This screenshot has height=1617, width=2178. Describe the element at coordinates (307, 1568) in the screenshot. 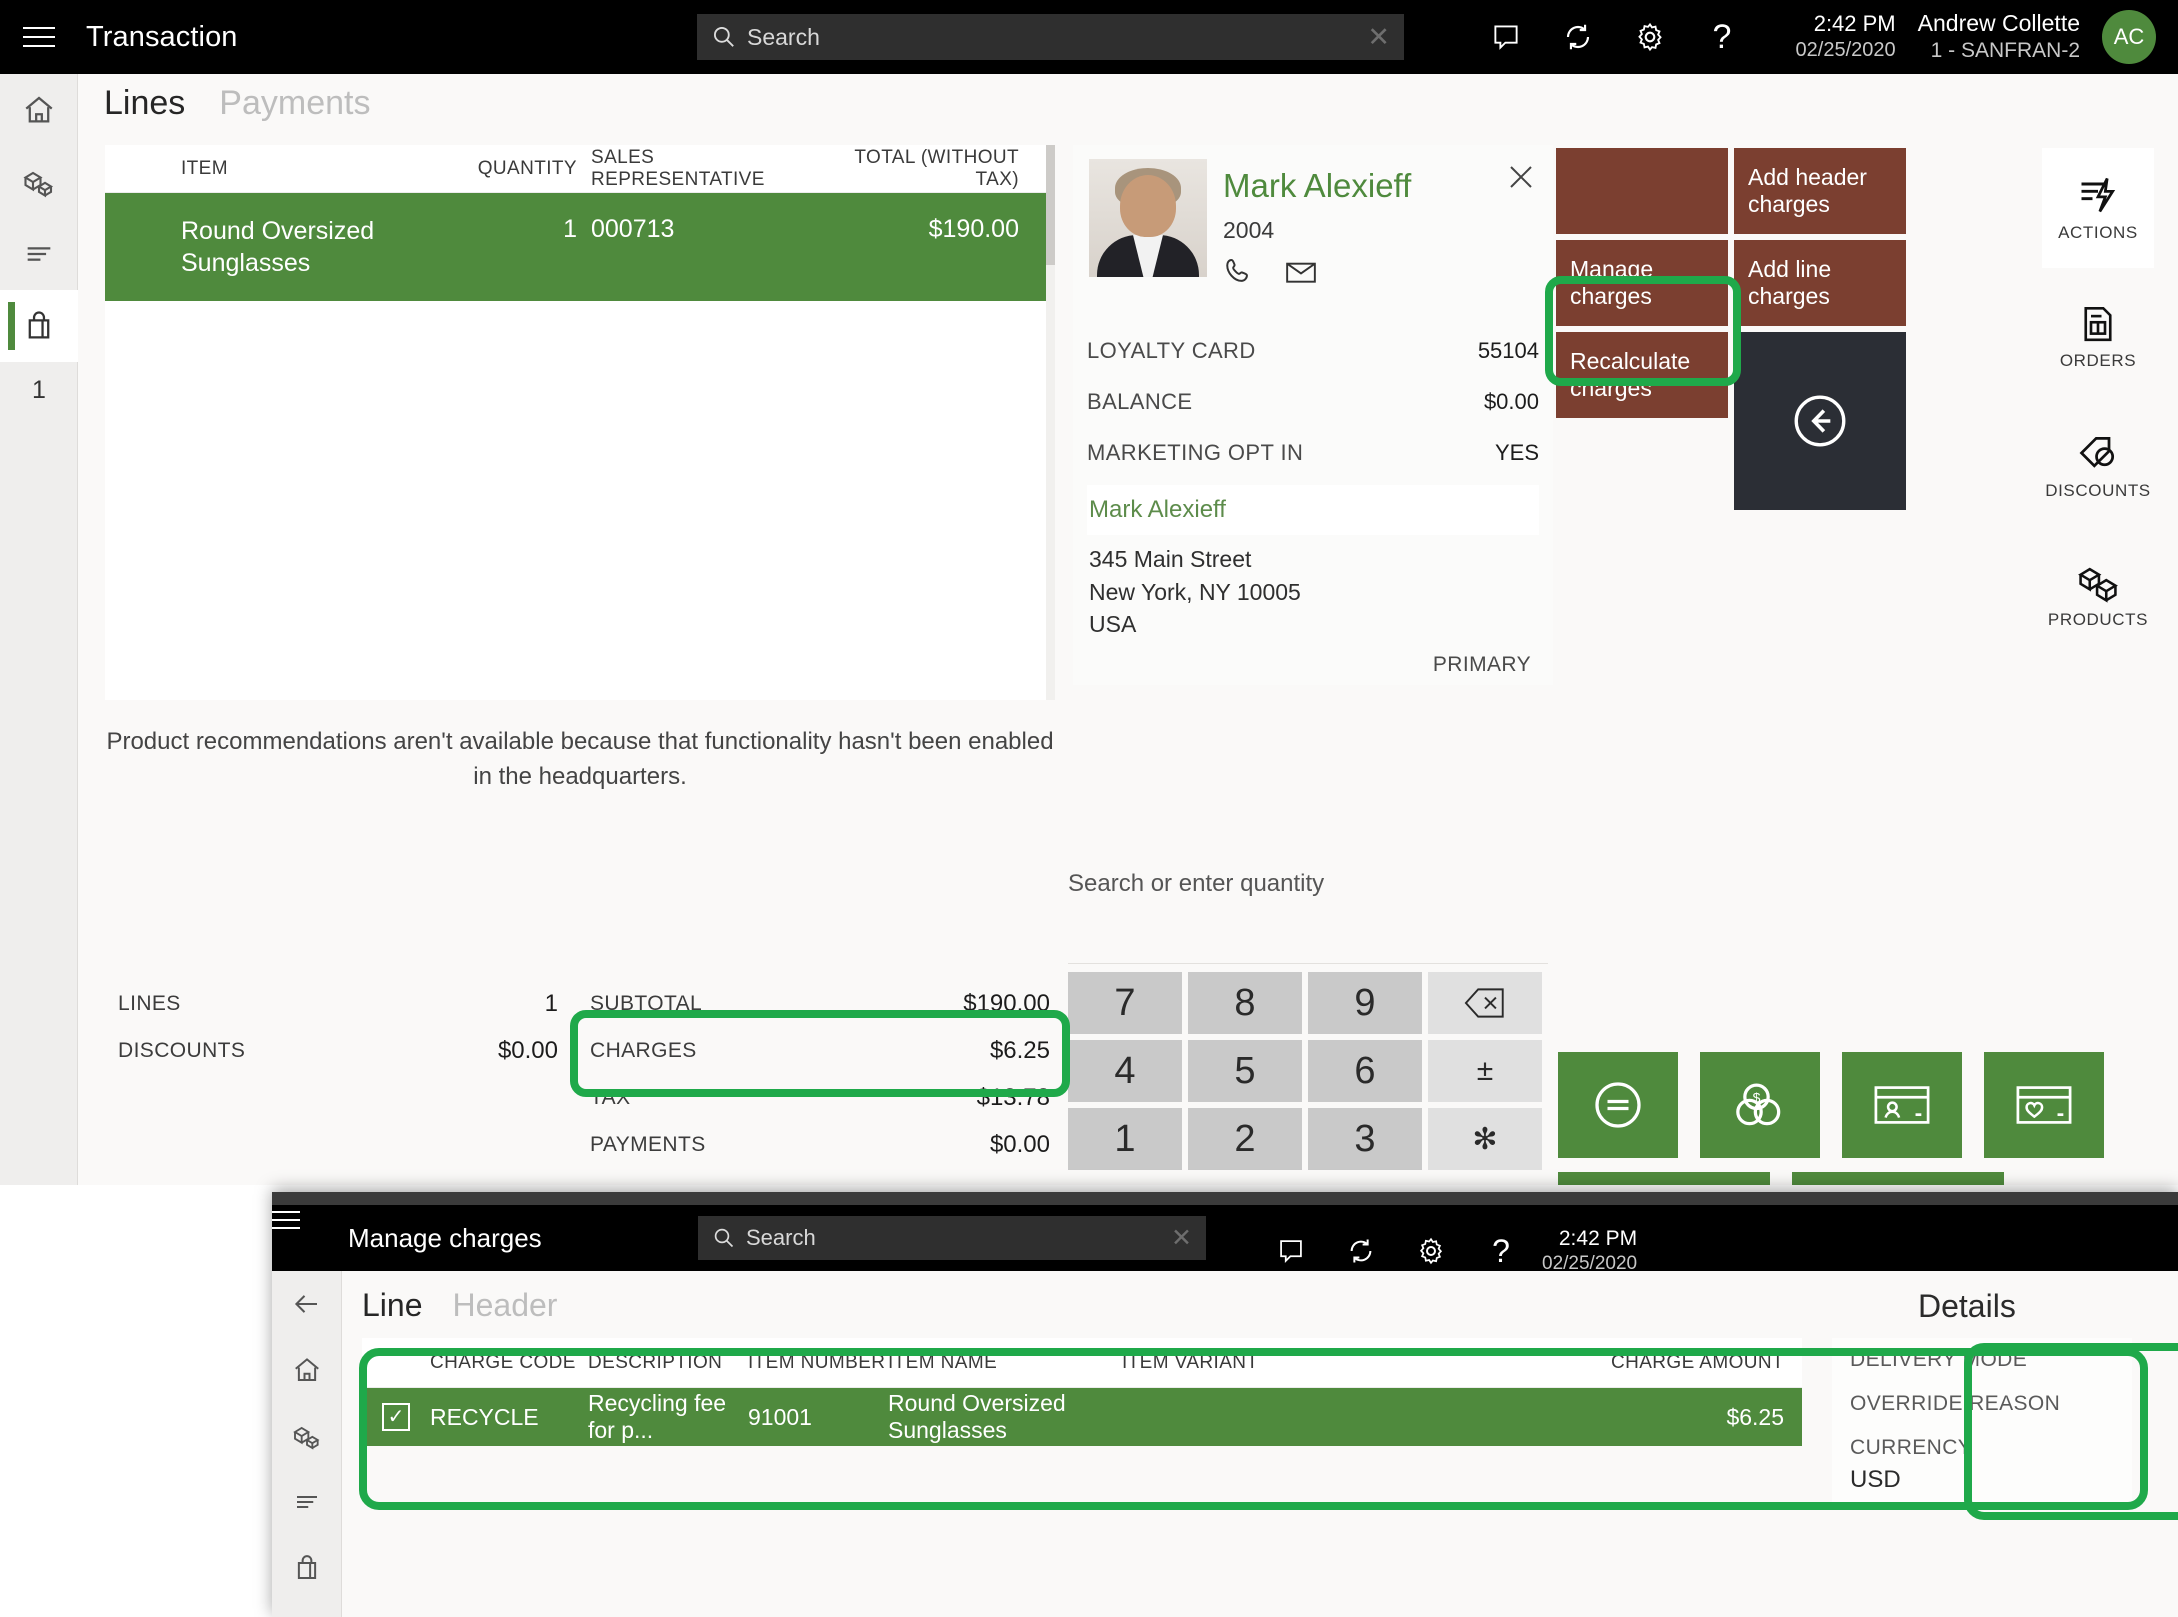

I see `dialog-sidebar-item-cart` at that location.